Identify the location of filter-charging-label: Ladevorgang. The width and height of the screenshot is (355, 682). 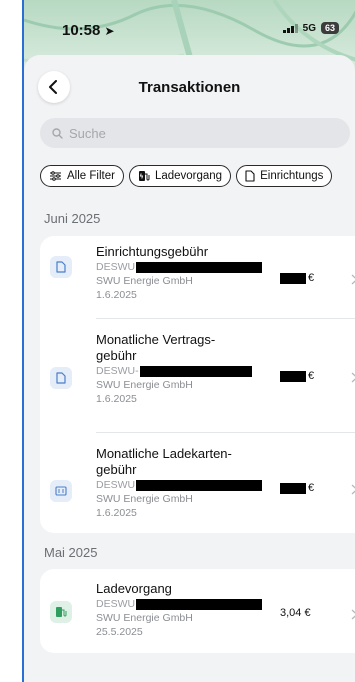
(188, 176).